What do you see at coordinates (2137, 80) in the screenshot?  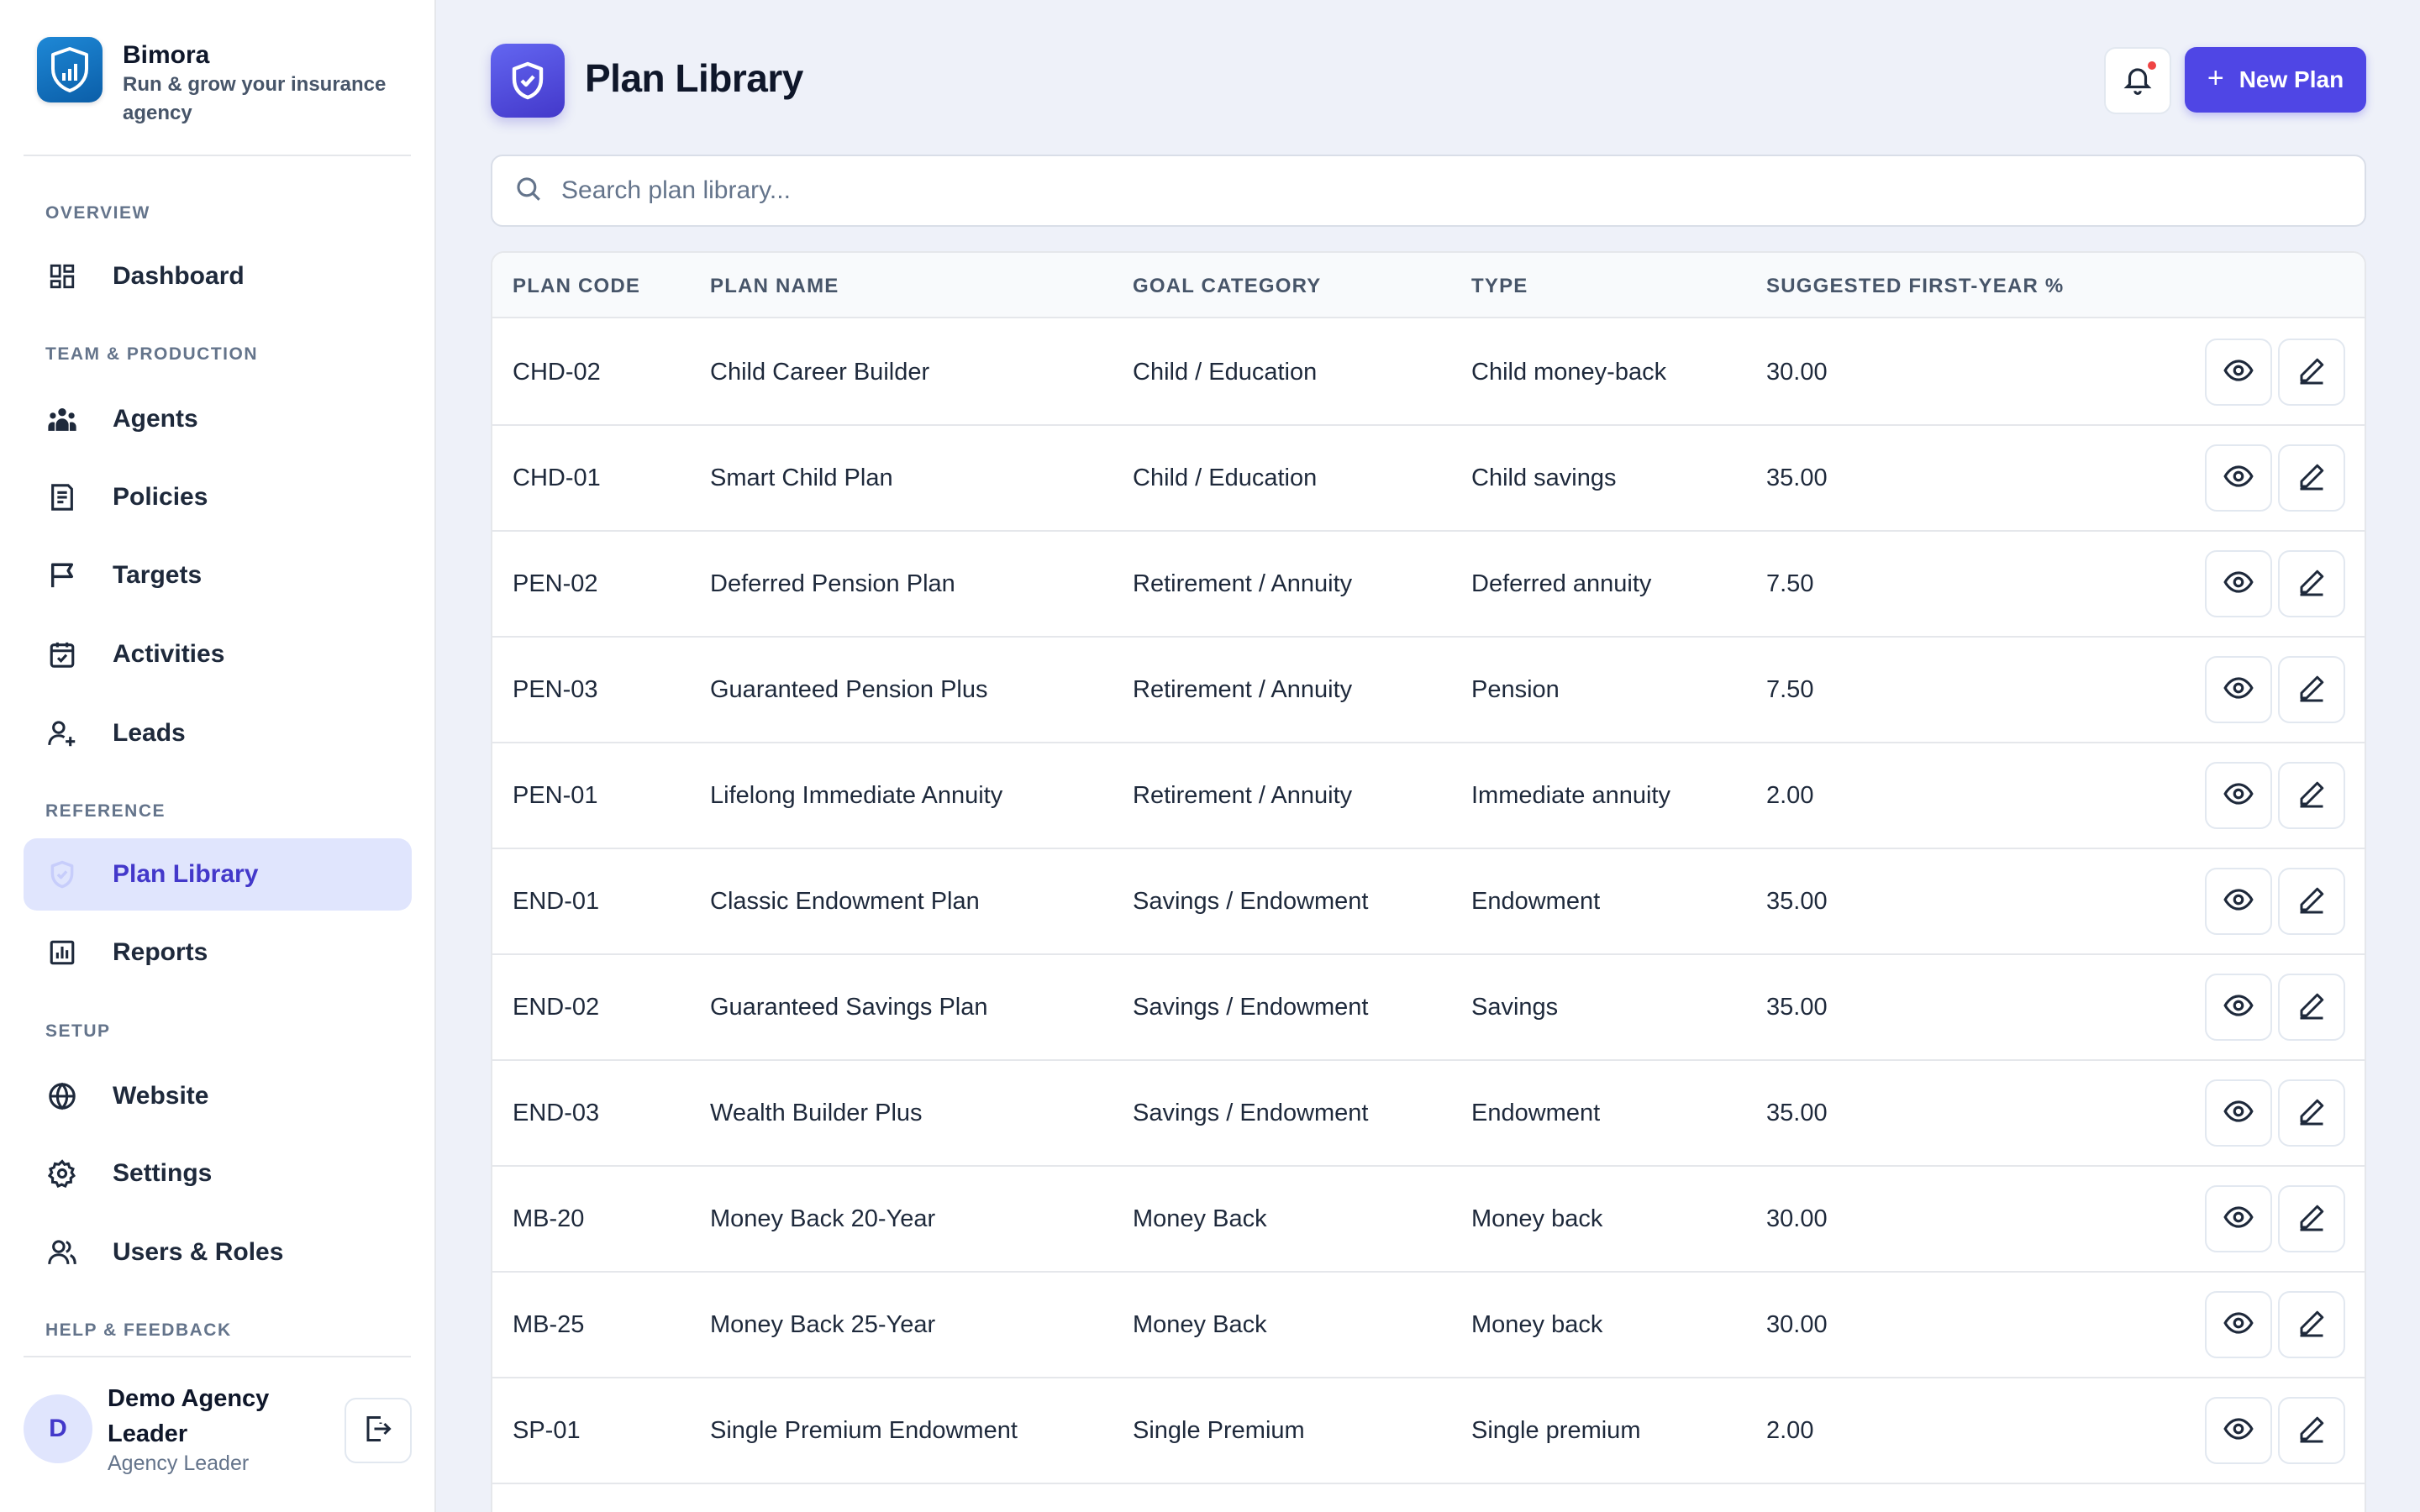 I see `notifications-button` at bounding box center [2137, 80].